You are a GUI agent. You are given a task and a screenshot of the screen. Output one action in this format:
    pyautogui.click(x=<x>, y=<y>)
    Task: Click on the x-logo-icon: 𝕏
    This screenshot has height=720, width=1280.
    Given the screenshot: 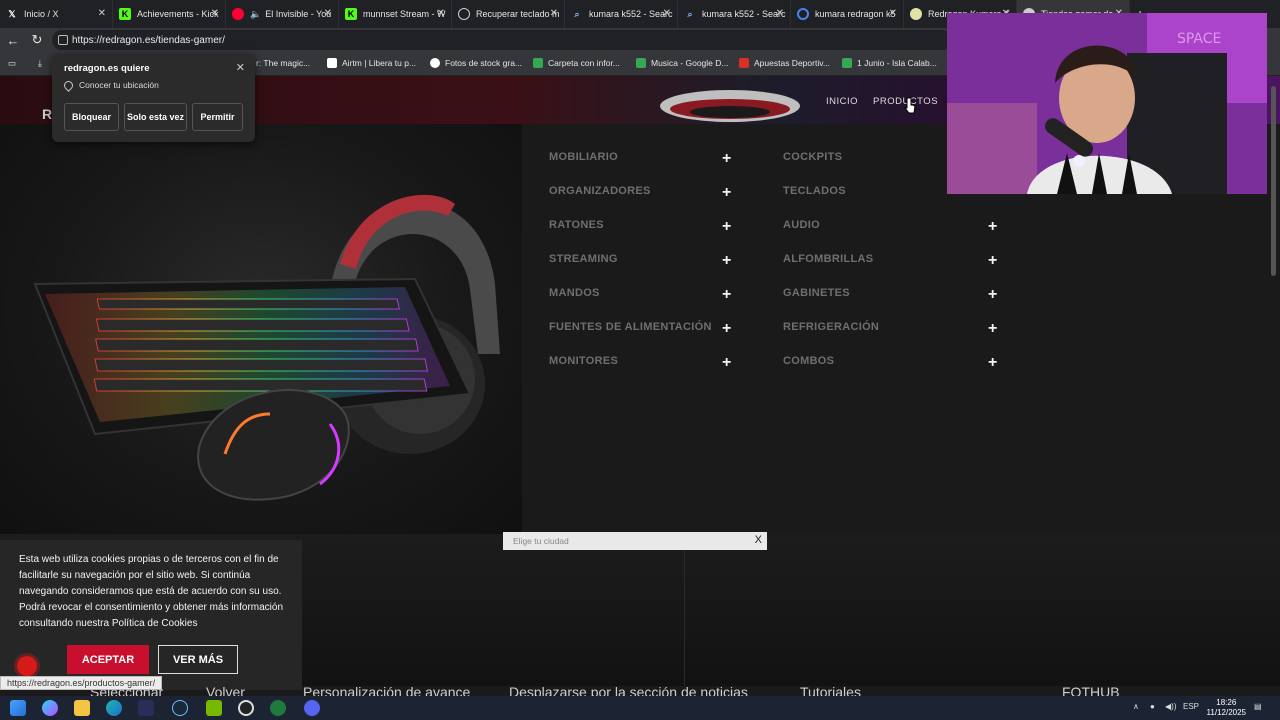 What is the action you would take?
    pyautogui.click(x=12, y=13)
    